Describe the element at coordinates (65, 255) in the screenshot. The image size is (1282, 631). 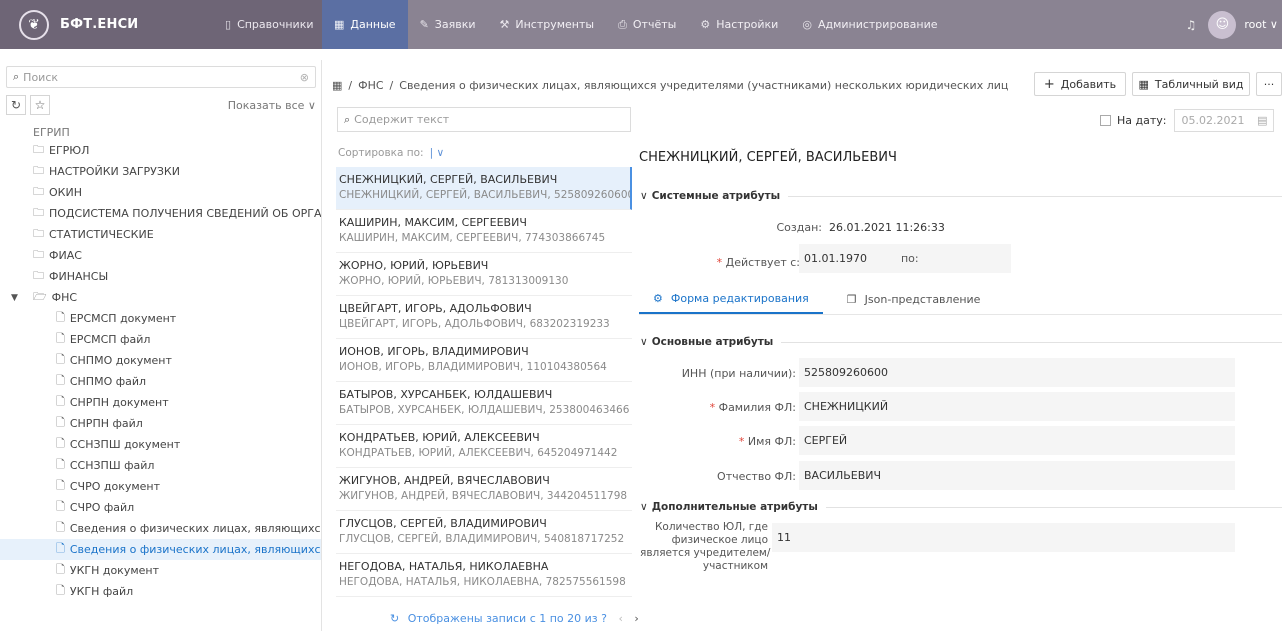
I see `tree-item-label: ФИАС` at that location.